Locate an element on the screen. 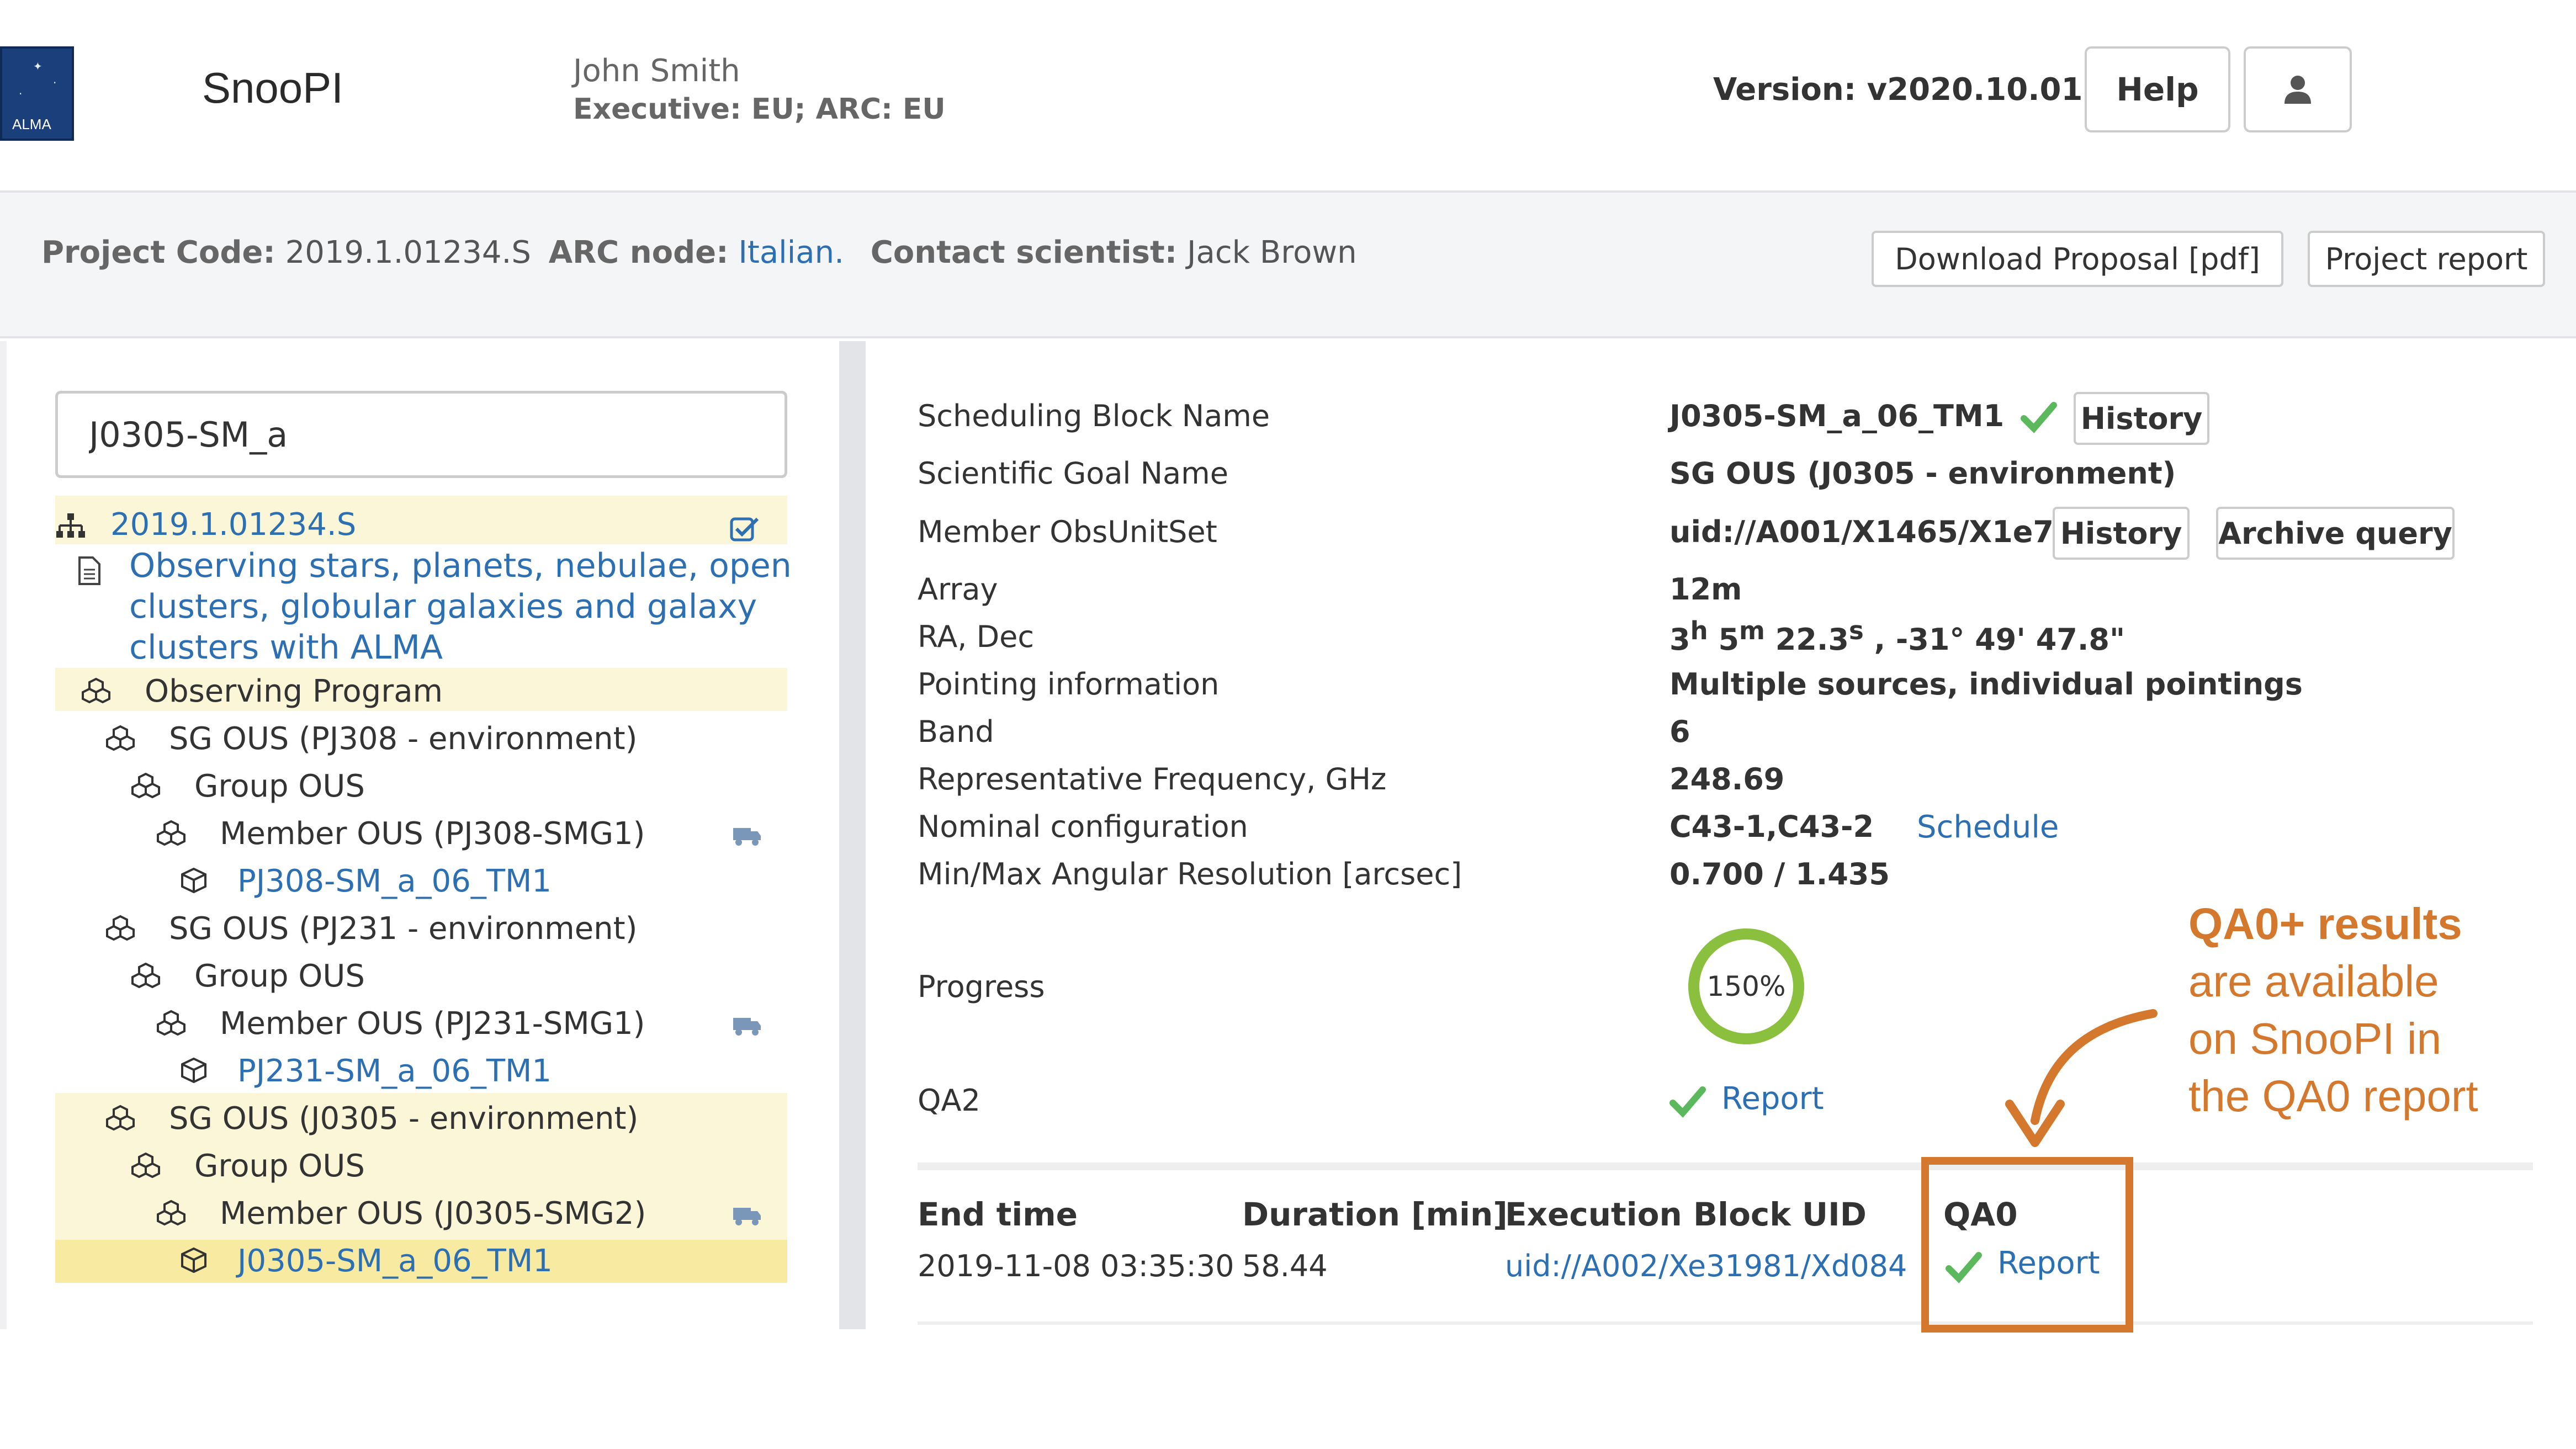  detail-value-array: 12m is located at coordinates (1705, 590).